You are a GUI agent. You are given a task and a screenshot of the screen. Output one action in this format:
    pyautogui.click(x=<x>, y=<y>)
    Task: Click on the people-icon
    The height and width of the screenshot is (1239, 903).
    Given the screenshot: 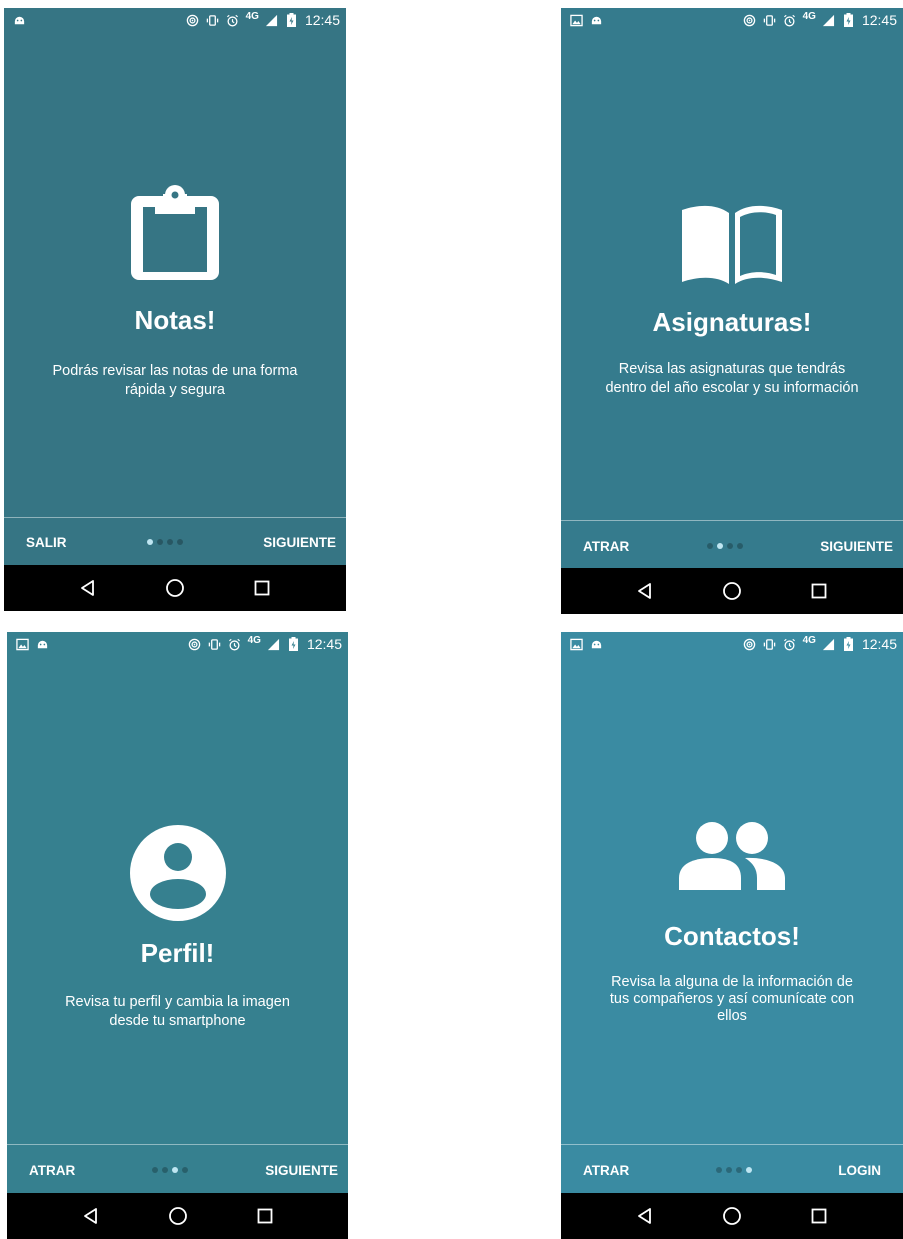 What is the action you would take?
    pyautogui.click(x=732, y=858)
    